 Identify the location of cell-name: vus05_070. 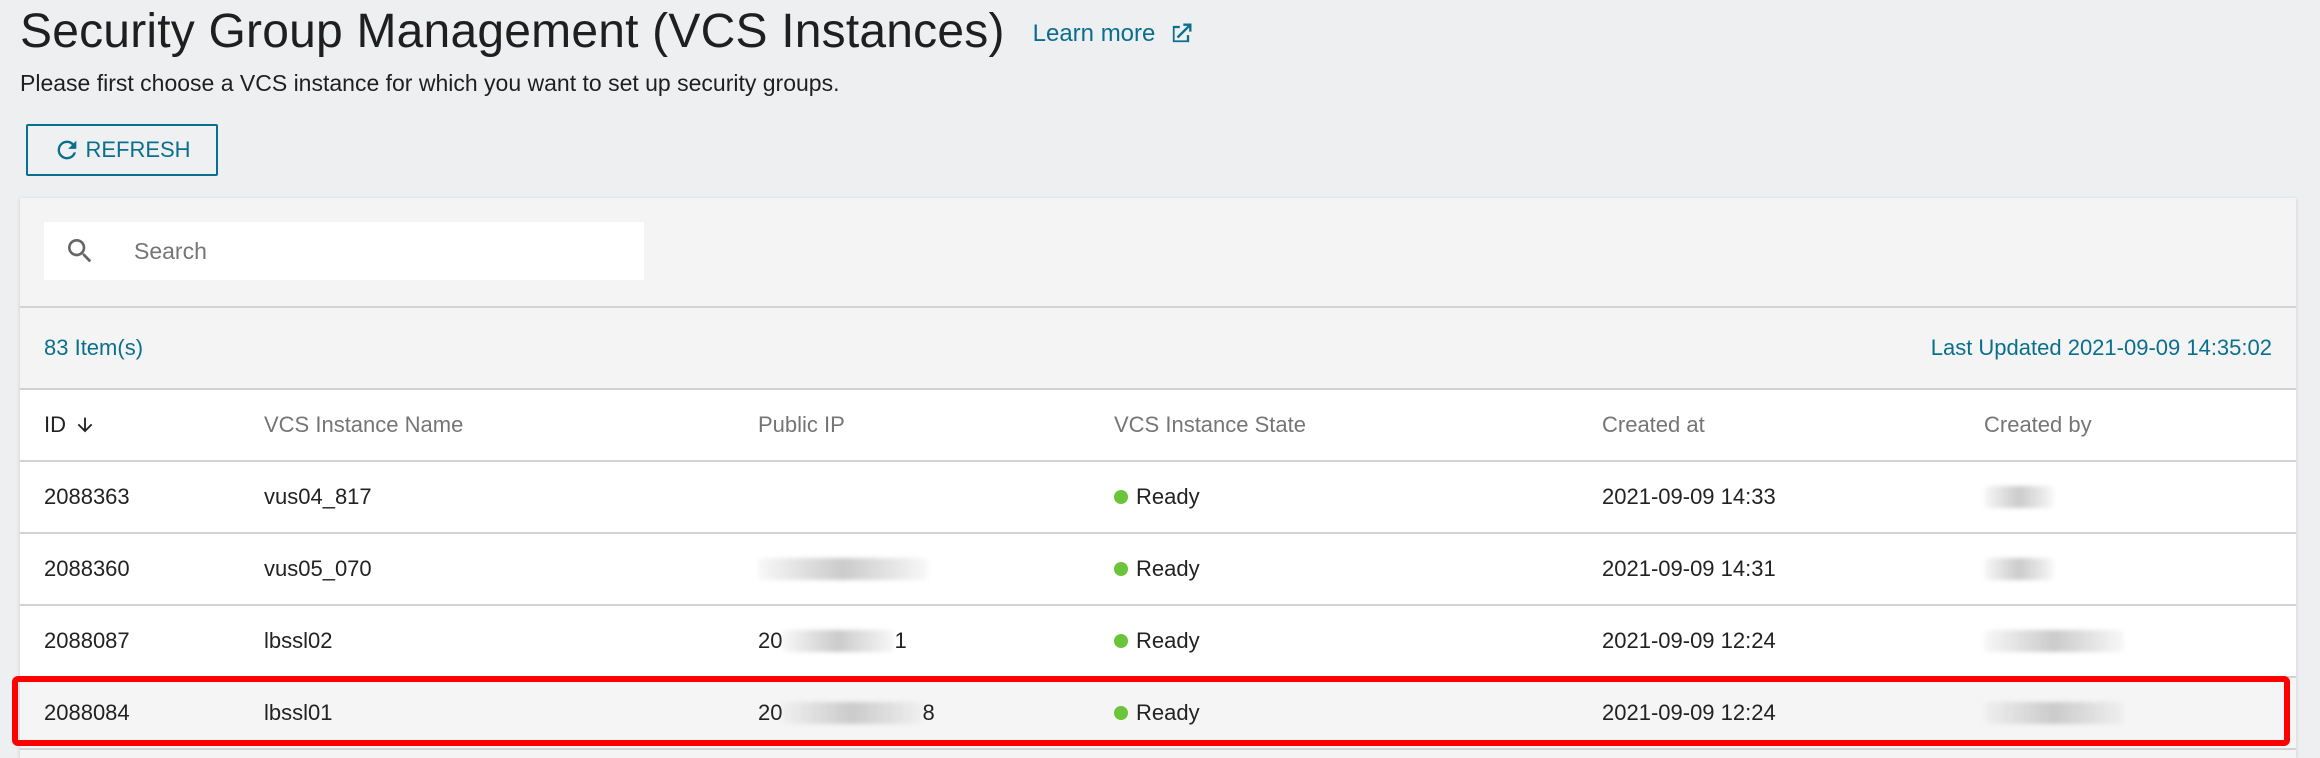
(318, 568).